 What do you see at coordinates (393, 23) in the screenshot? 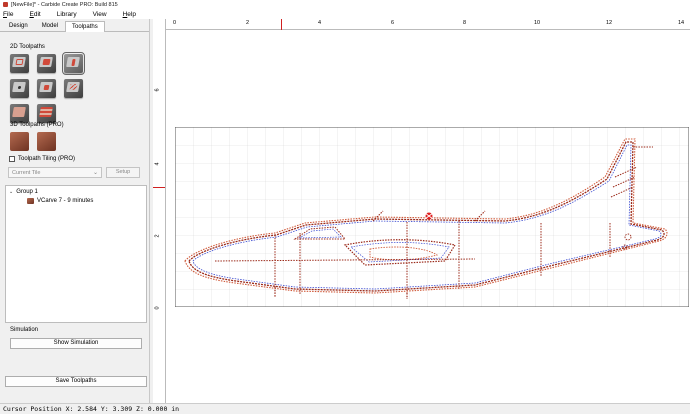
I see `x-tick-label: 6` at bounding box center [393, 23].